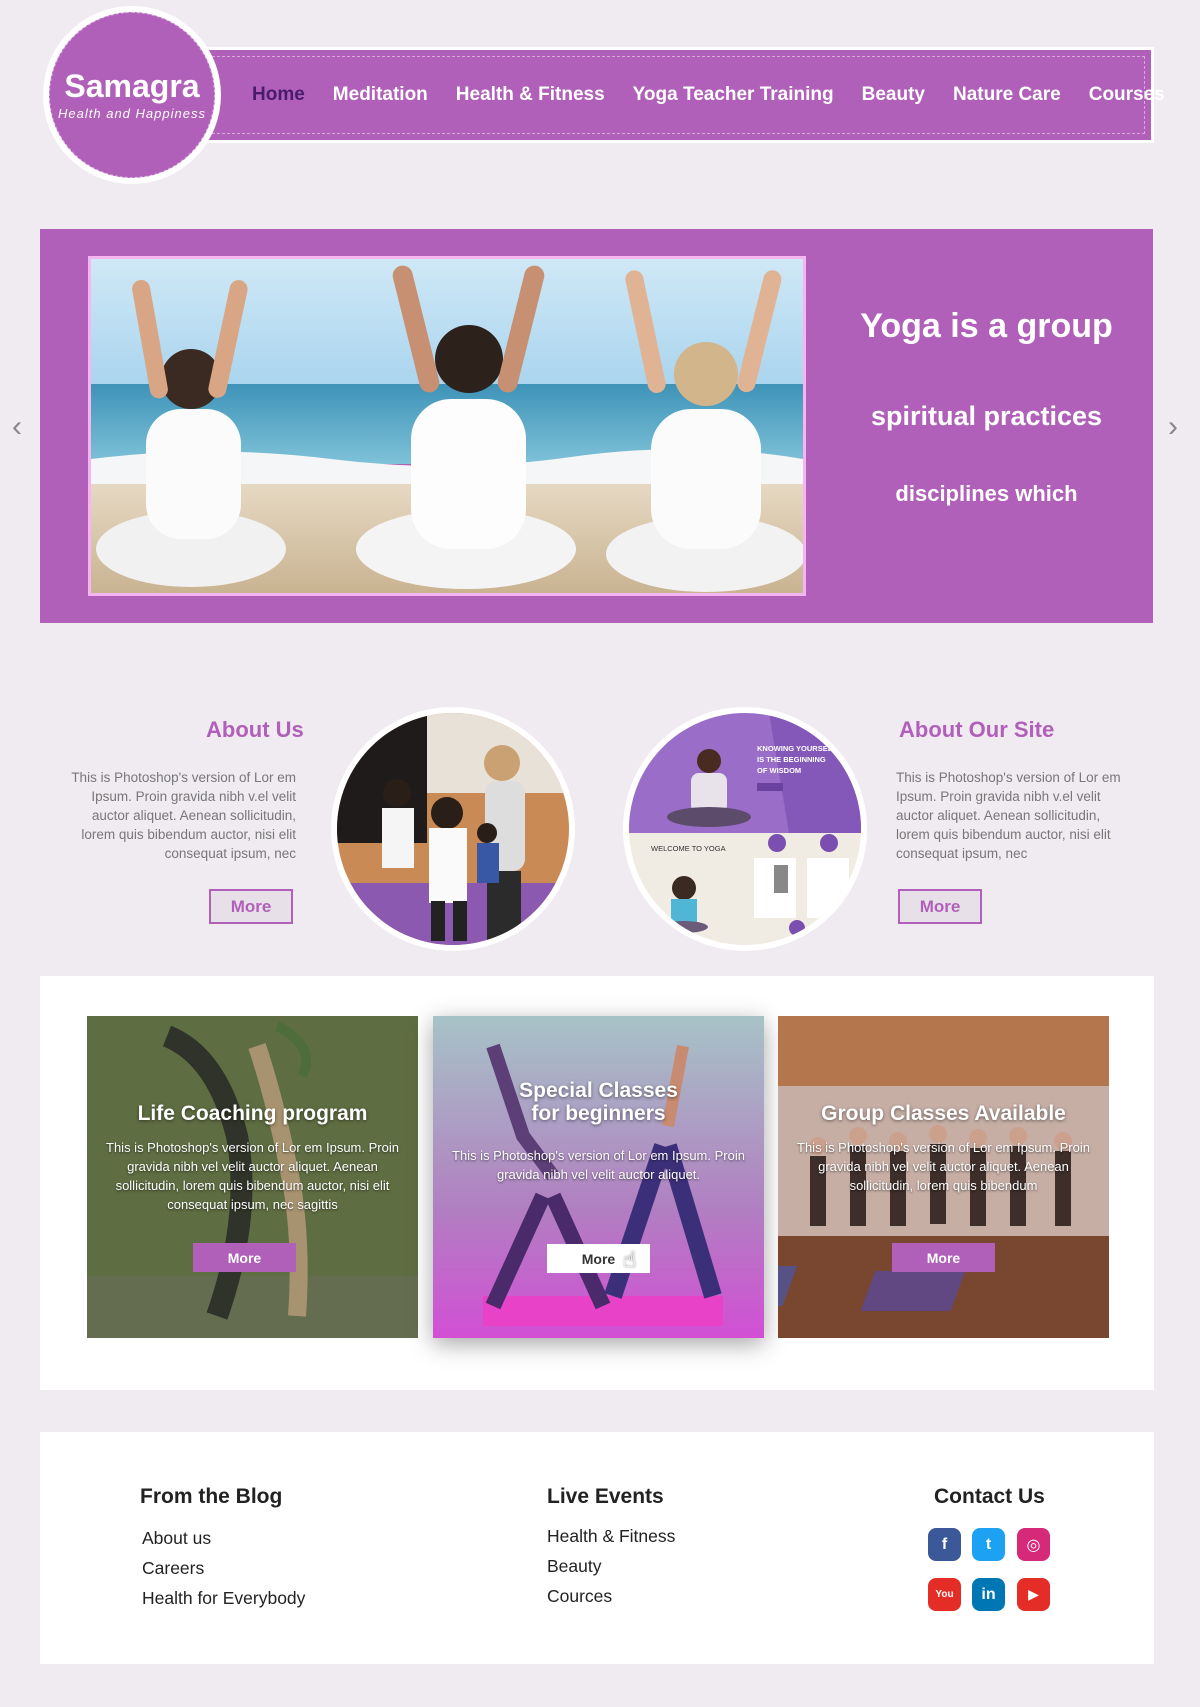 The image size is (1200, 1707). I want to click on card-1-more-button: More, so click(244, 1257).